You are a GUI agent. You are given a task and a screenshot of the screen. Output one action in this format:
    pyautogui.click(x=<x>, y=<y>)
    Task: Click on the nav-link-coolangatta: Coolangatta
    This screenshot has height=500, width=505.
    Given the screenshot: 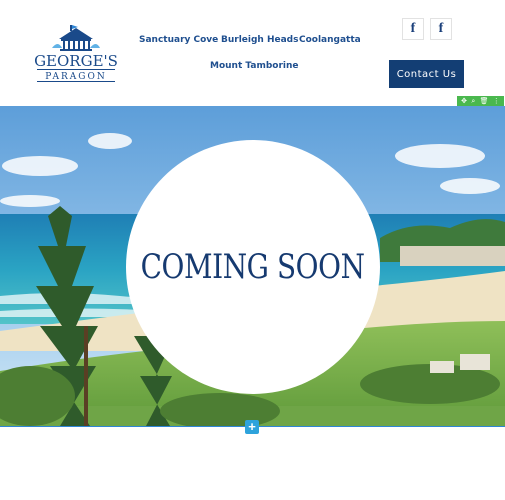 What is the action you would take?
    pyautogui.click(x=330, y=40)
    